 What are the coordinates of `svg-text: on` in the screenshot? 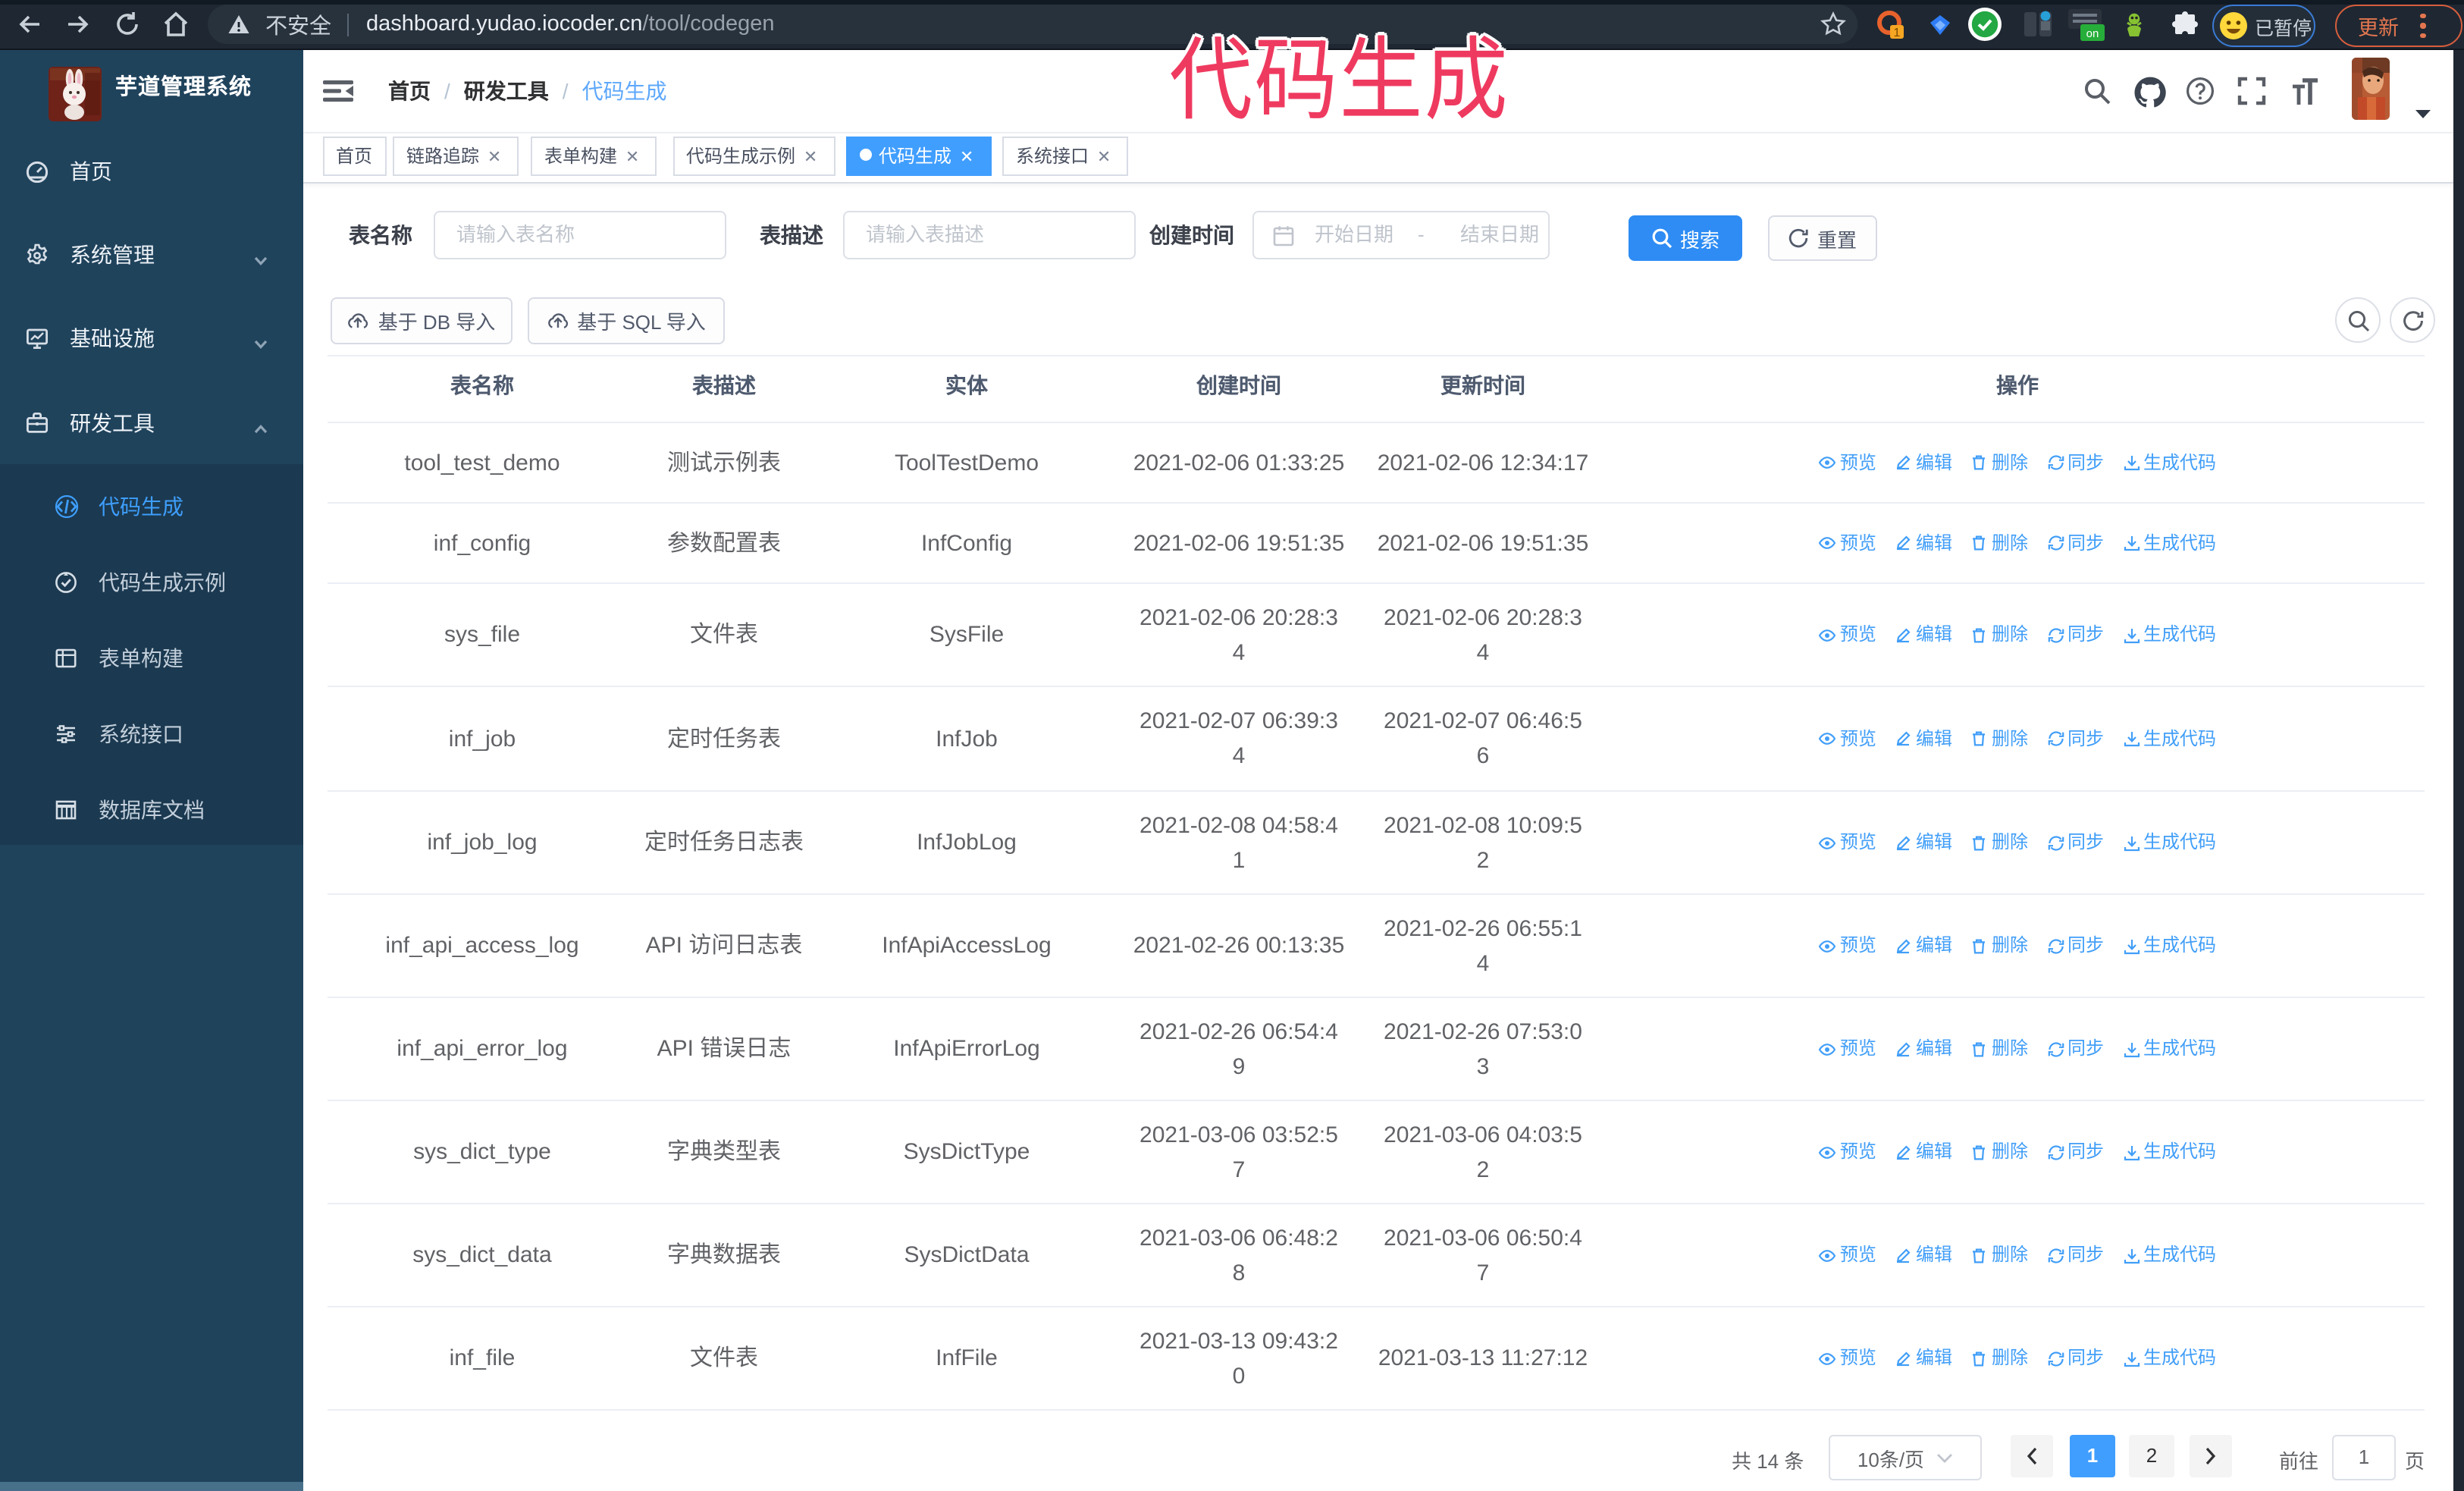 It's located at (2093, 33).